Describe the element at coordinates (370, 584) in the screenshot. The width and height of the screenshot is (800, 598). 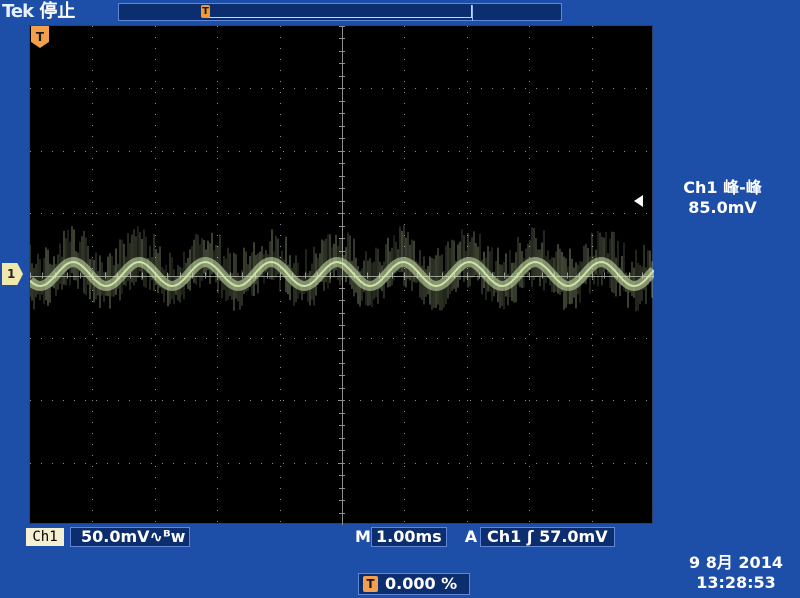
I see `position-icon: T` at that location.